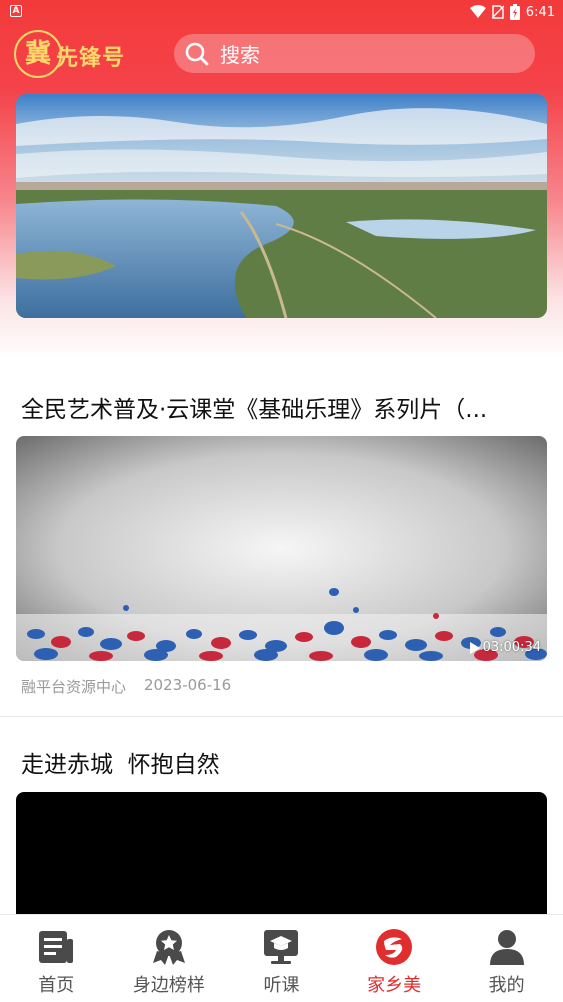 This screenshot has width=563, height=1002. I want to click on article-date: 2023-06-16, so click(188, 685).